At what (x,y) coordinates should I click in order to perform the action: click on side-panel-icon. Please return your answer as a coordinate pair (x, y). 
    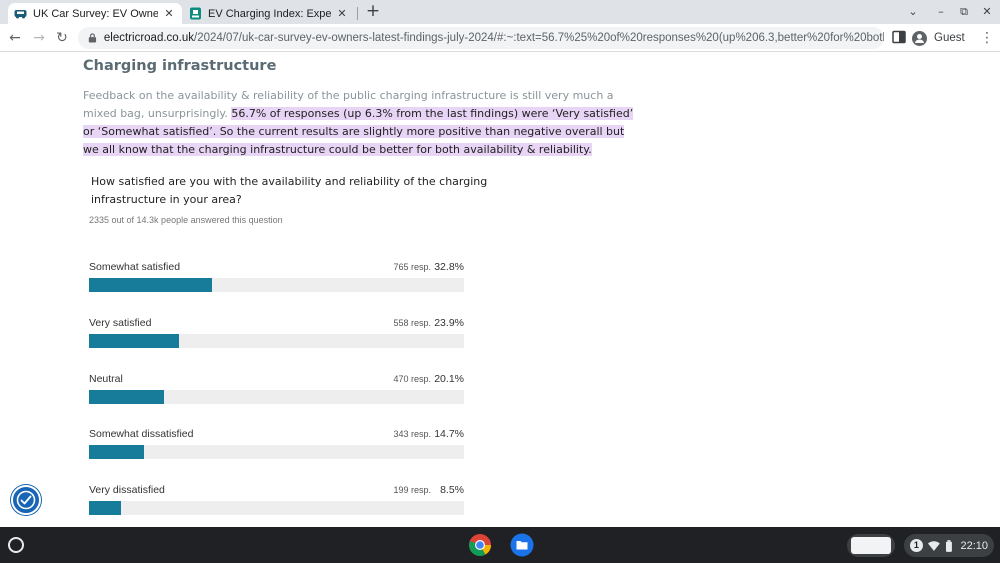
    Looking at the image, I should click on (899, 37).